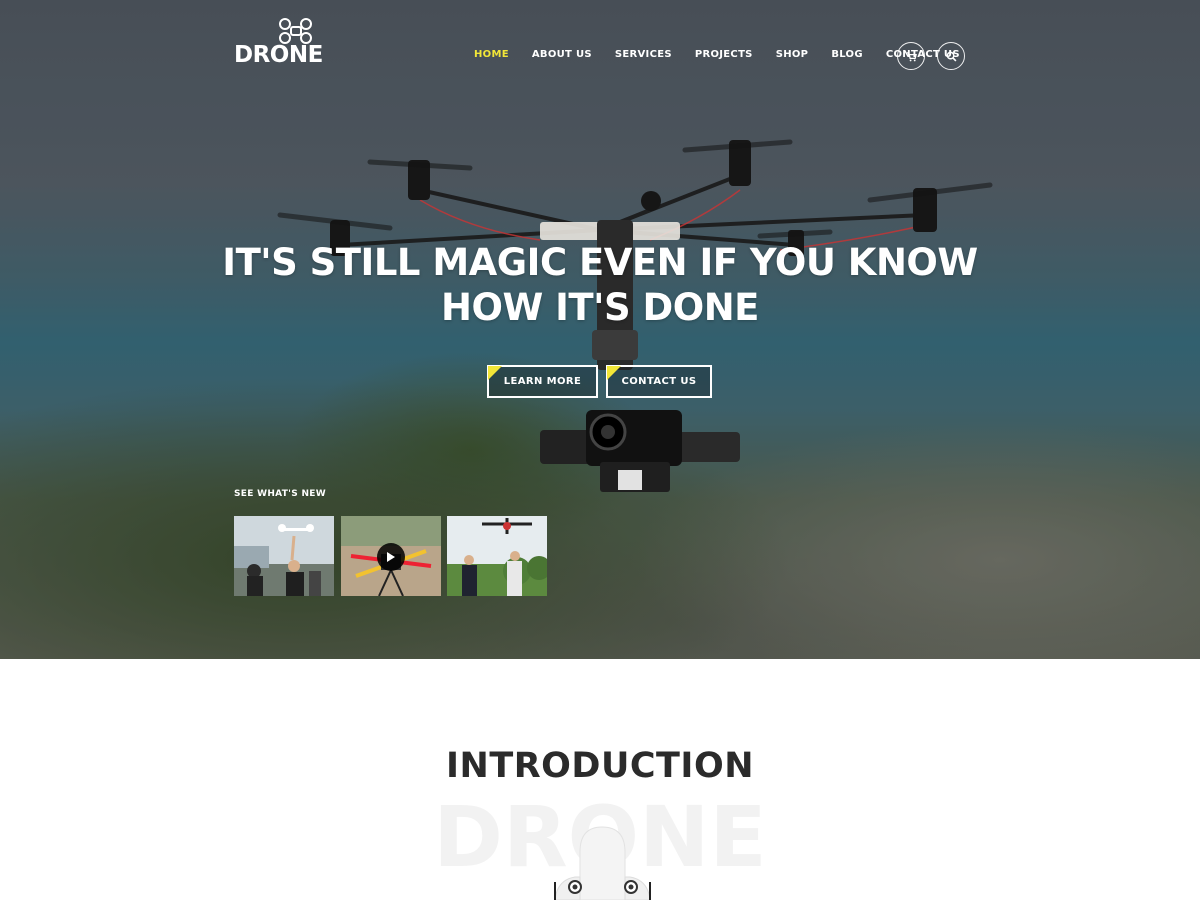 The image size is (1200, 900). What do you see at coordinates (847, 54) in the screenshot?
I see `nav-item-blog: BLOG` at bounding box center [847, 54].